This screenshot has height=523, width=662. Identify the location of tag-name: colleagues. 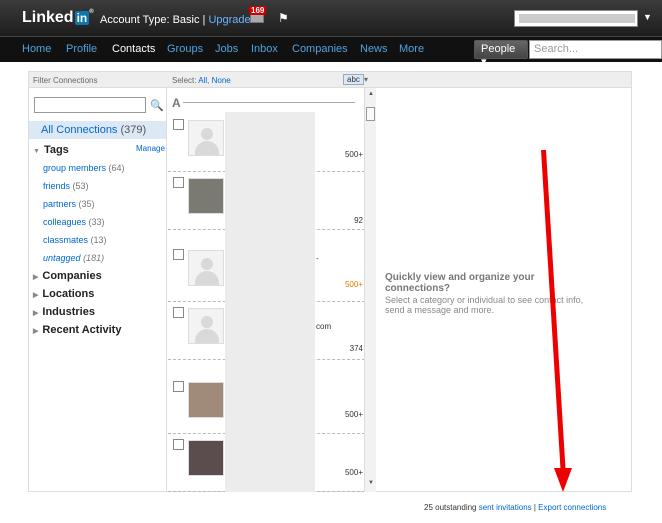
(65, 222).